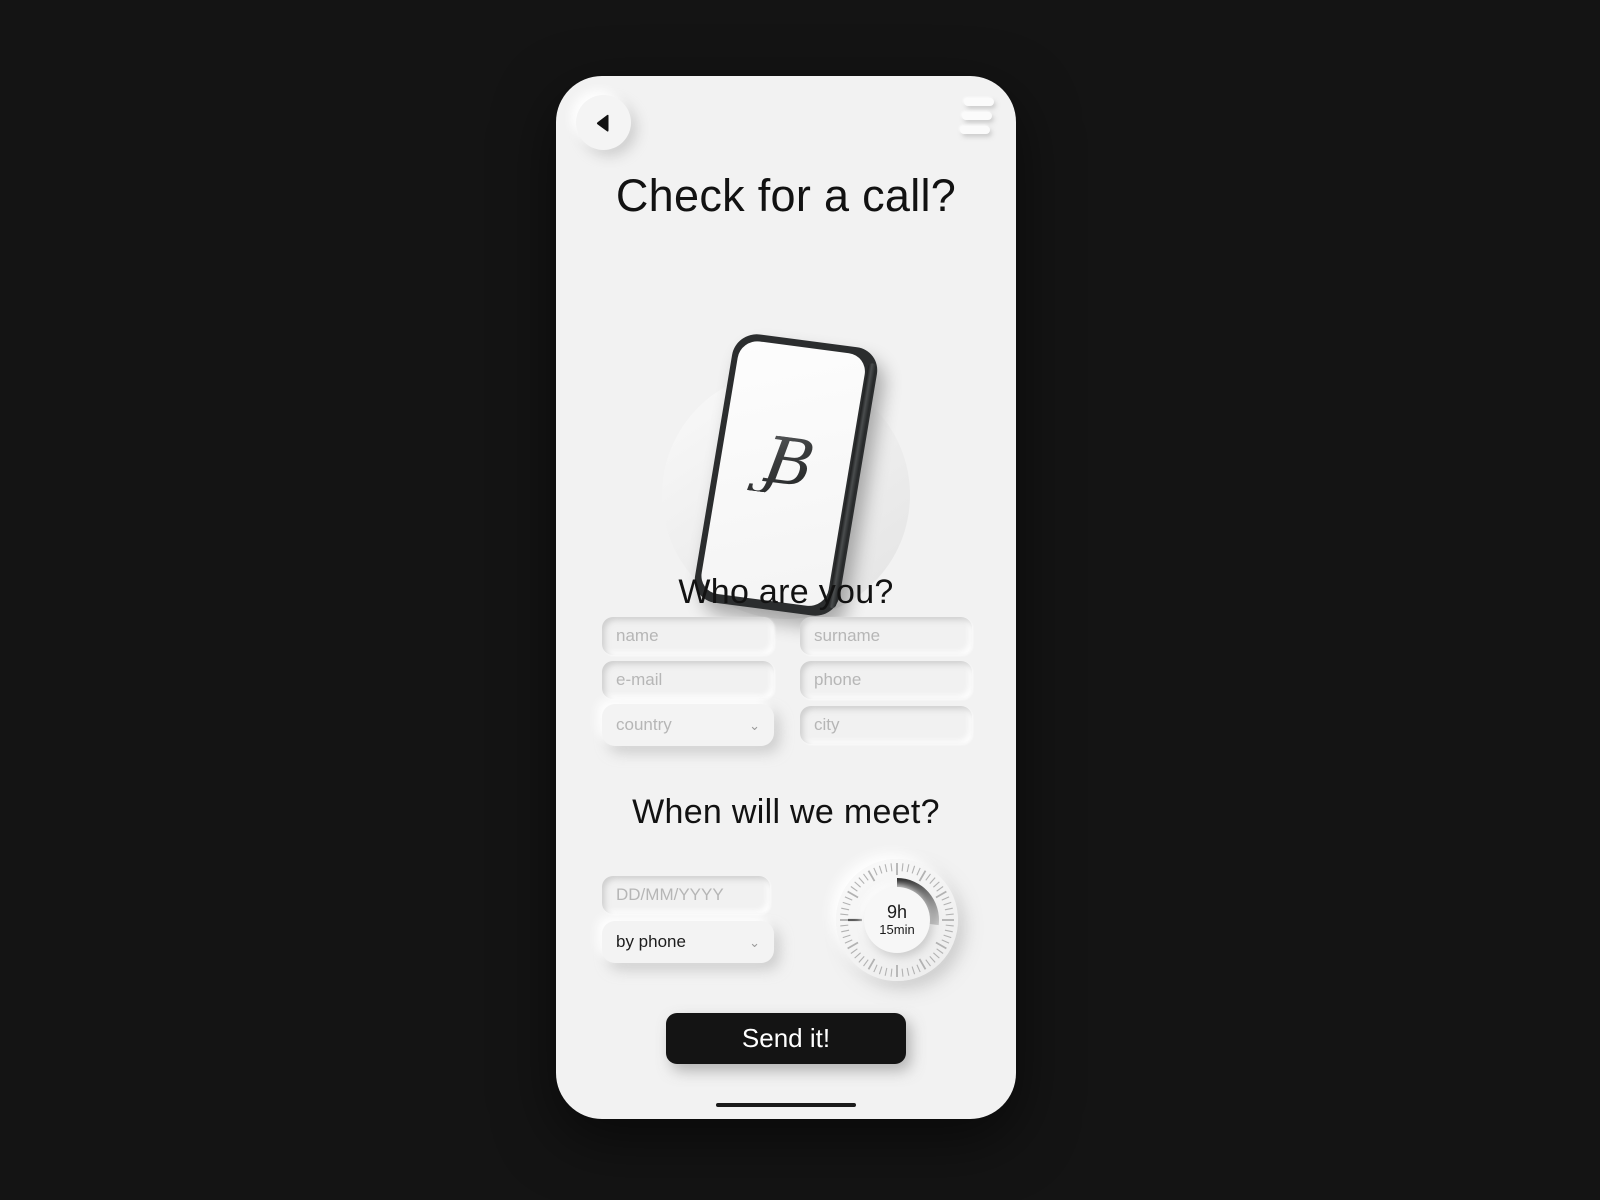  What do you see at coordinates (786, 592) in the screenshot?
I see `identity-section-title: Who are you?` at bounding box center [786, 592].